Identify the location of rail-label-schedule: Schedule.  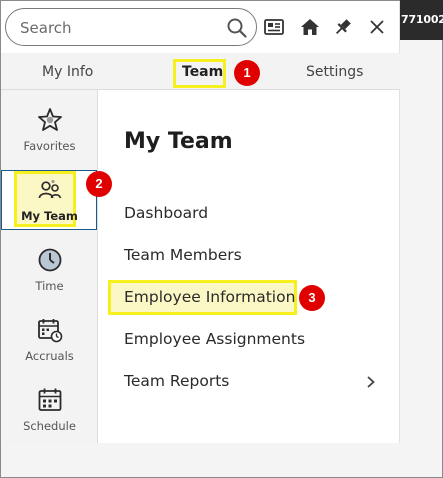
(49, 426).